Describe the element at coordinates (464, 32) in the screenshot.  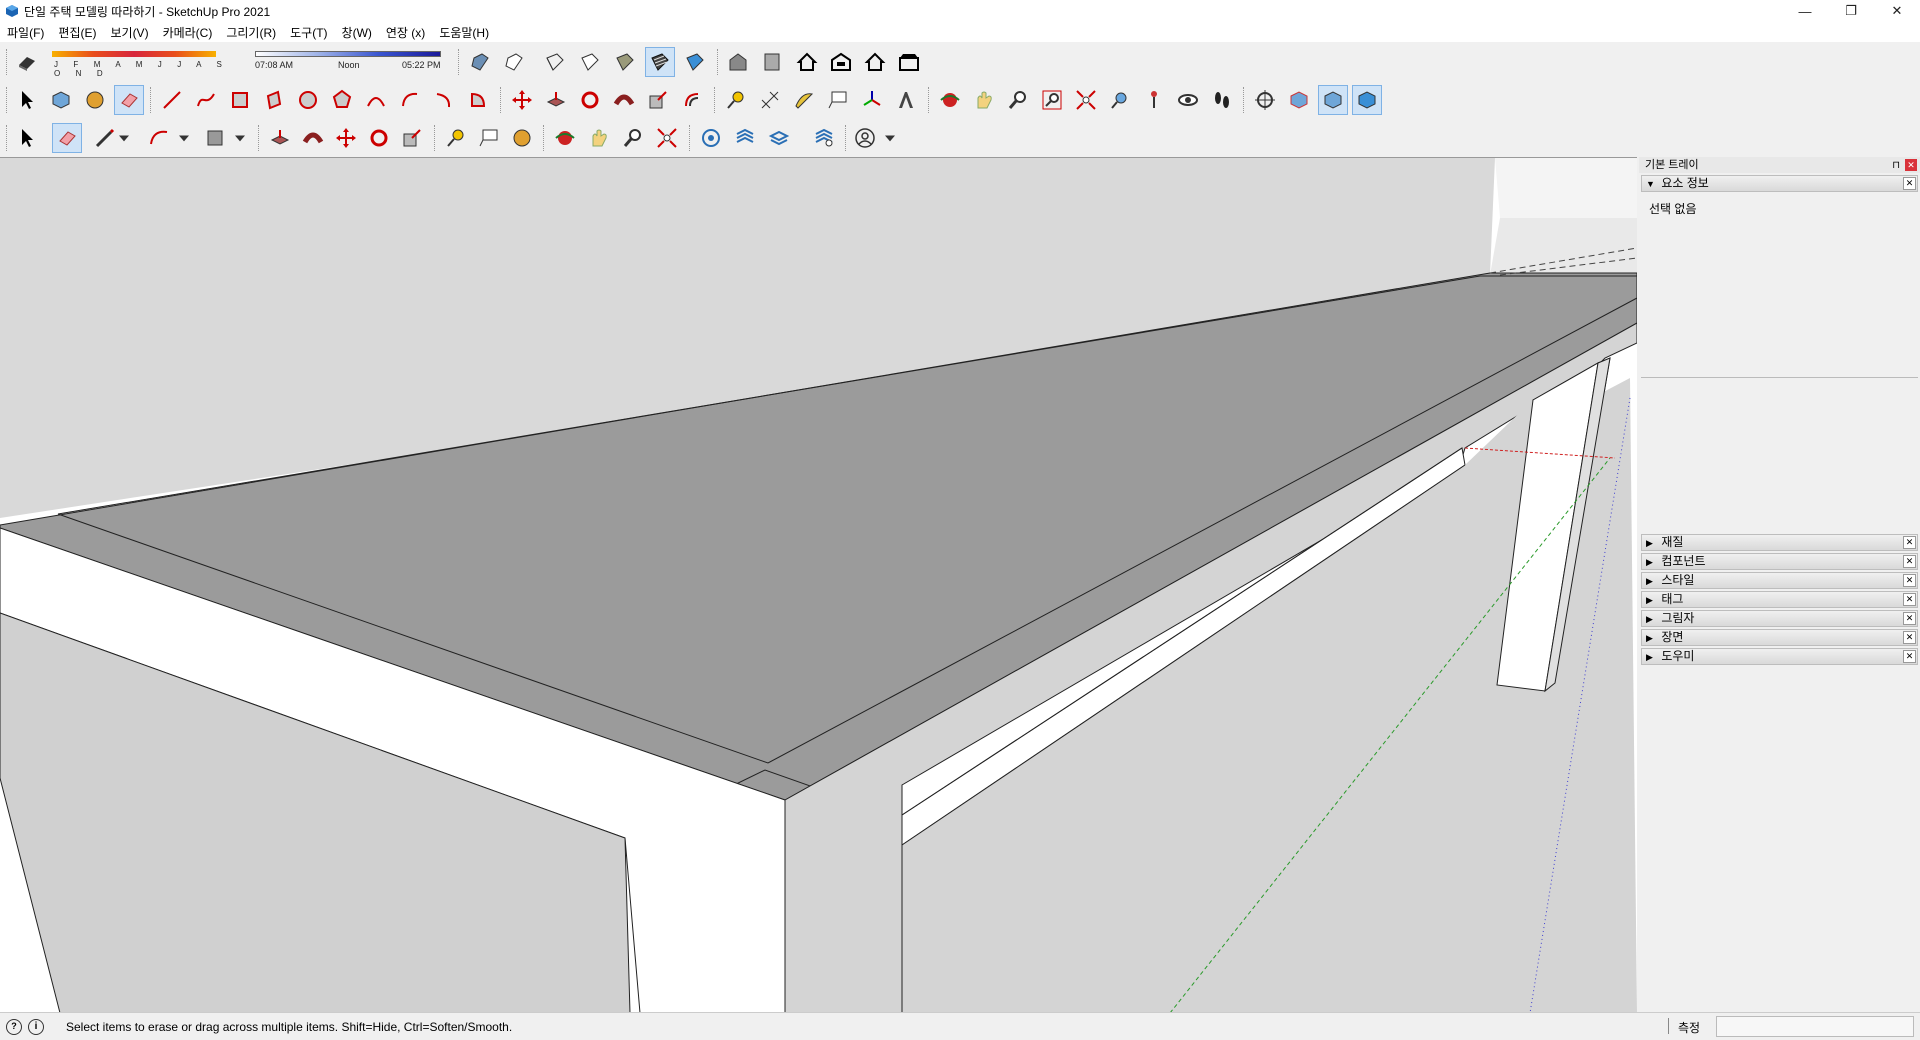
I see `menu-help: 도움말(H)` at that location.